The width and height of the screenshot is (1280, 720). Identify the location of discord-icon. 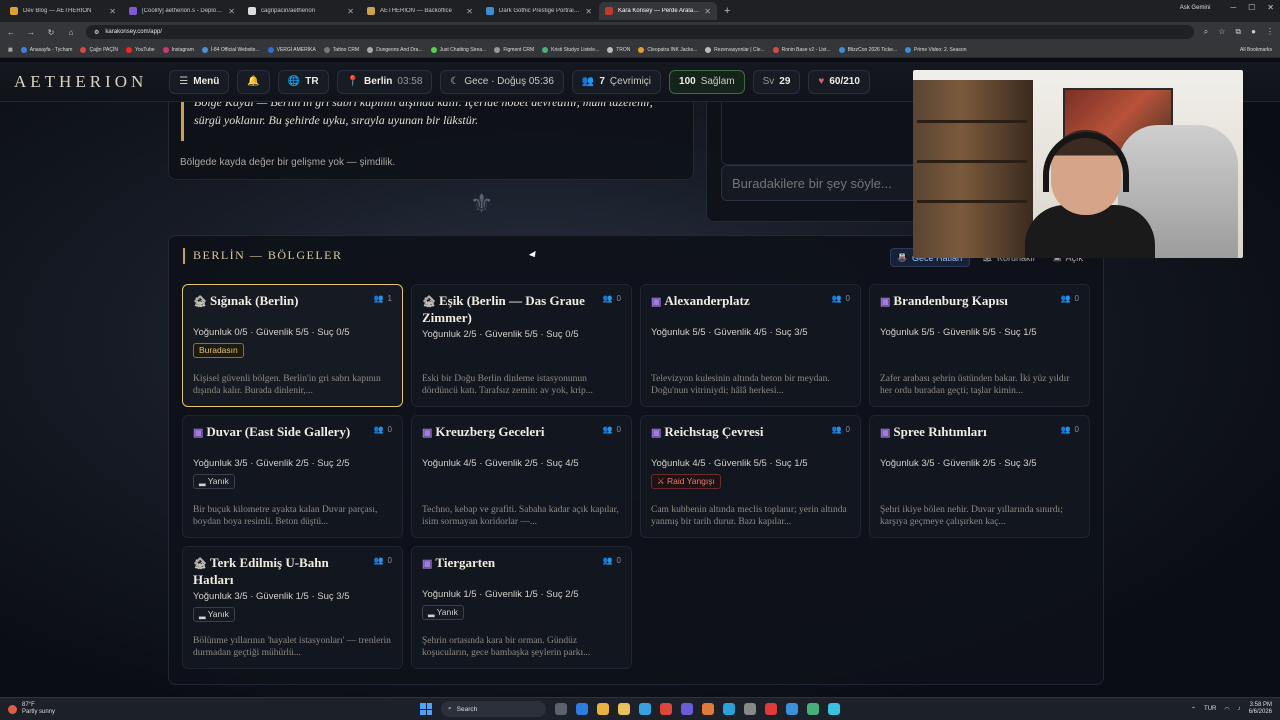
(687, 709).